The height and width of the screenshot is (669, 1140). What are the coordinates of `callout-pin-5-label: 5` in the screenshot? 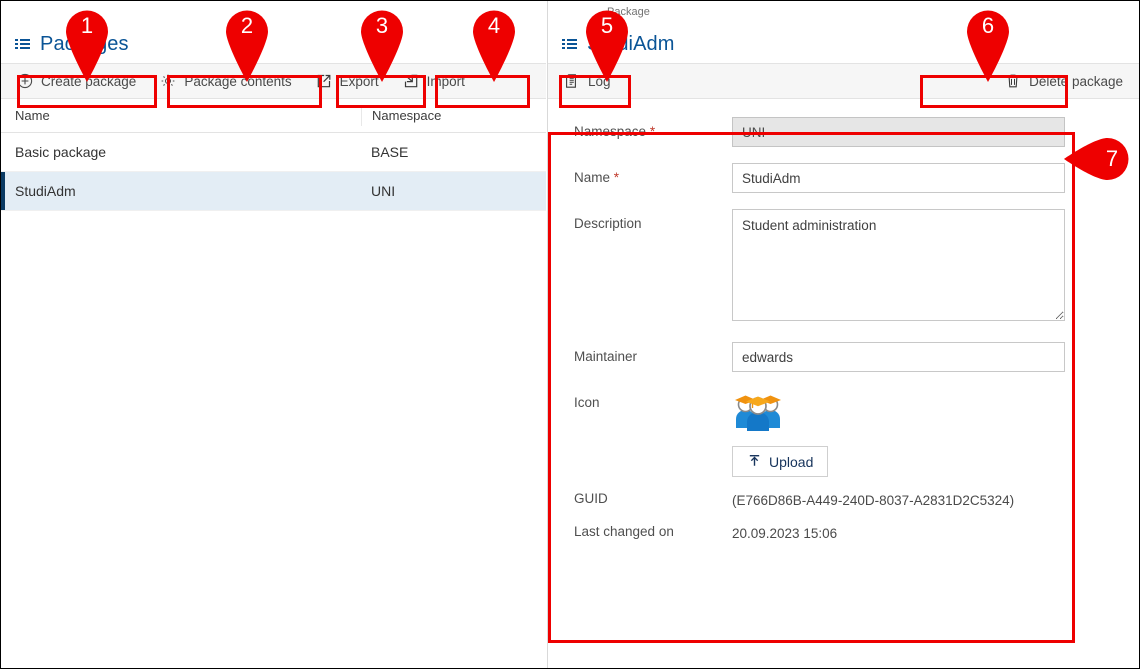 It's located at (607, 25).